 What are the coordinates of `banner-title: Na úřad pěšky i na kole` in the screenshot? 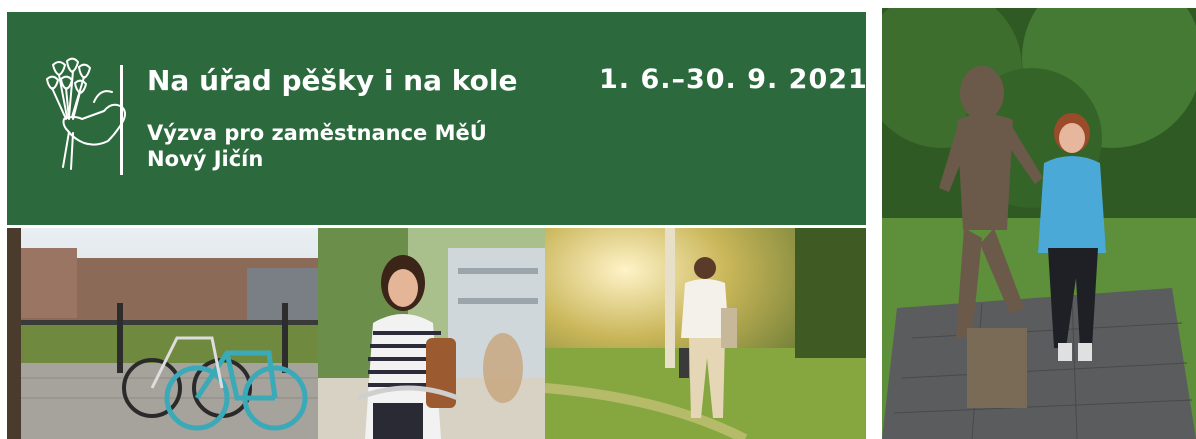 It's located at (332, 80).